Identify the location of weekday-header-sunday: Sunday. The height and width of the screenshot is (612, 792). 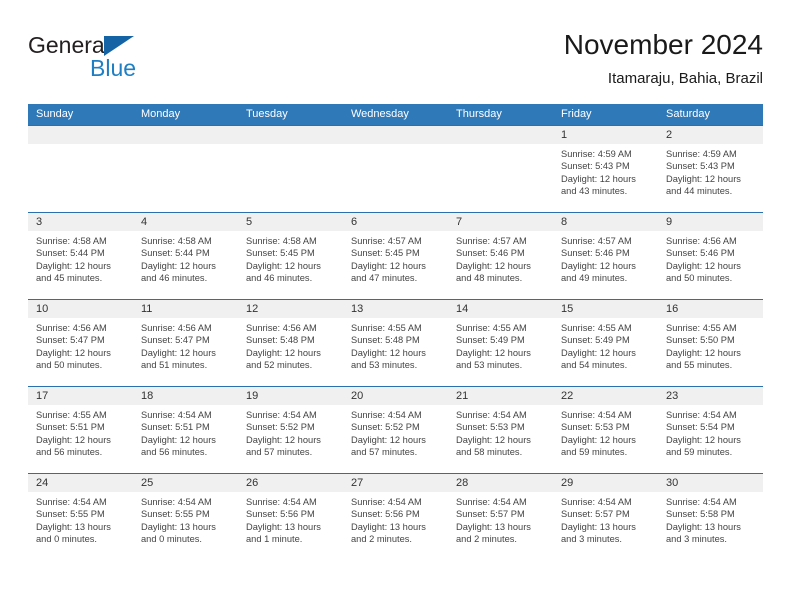
(55, 114).